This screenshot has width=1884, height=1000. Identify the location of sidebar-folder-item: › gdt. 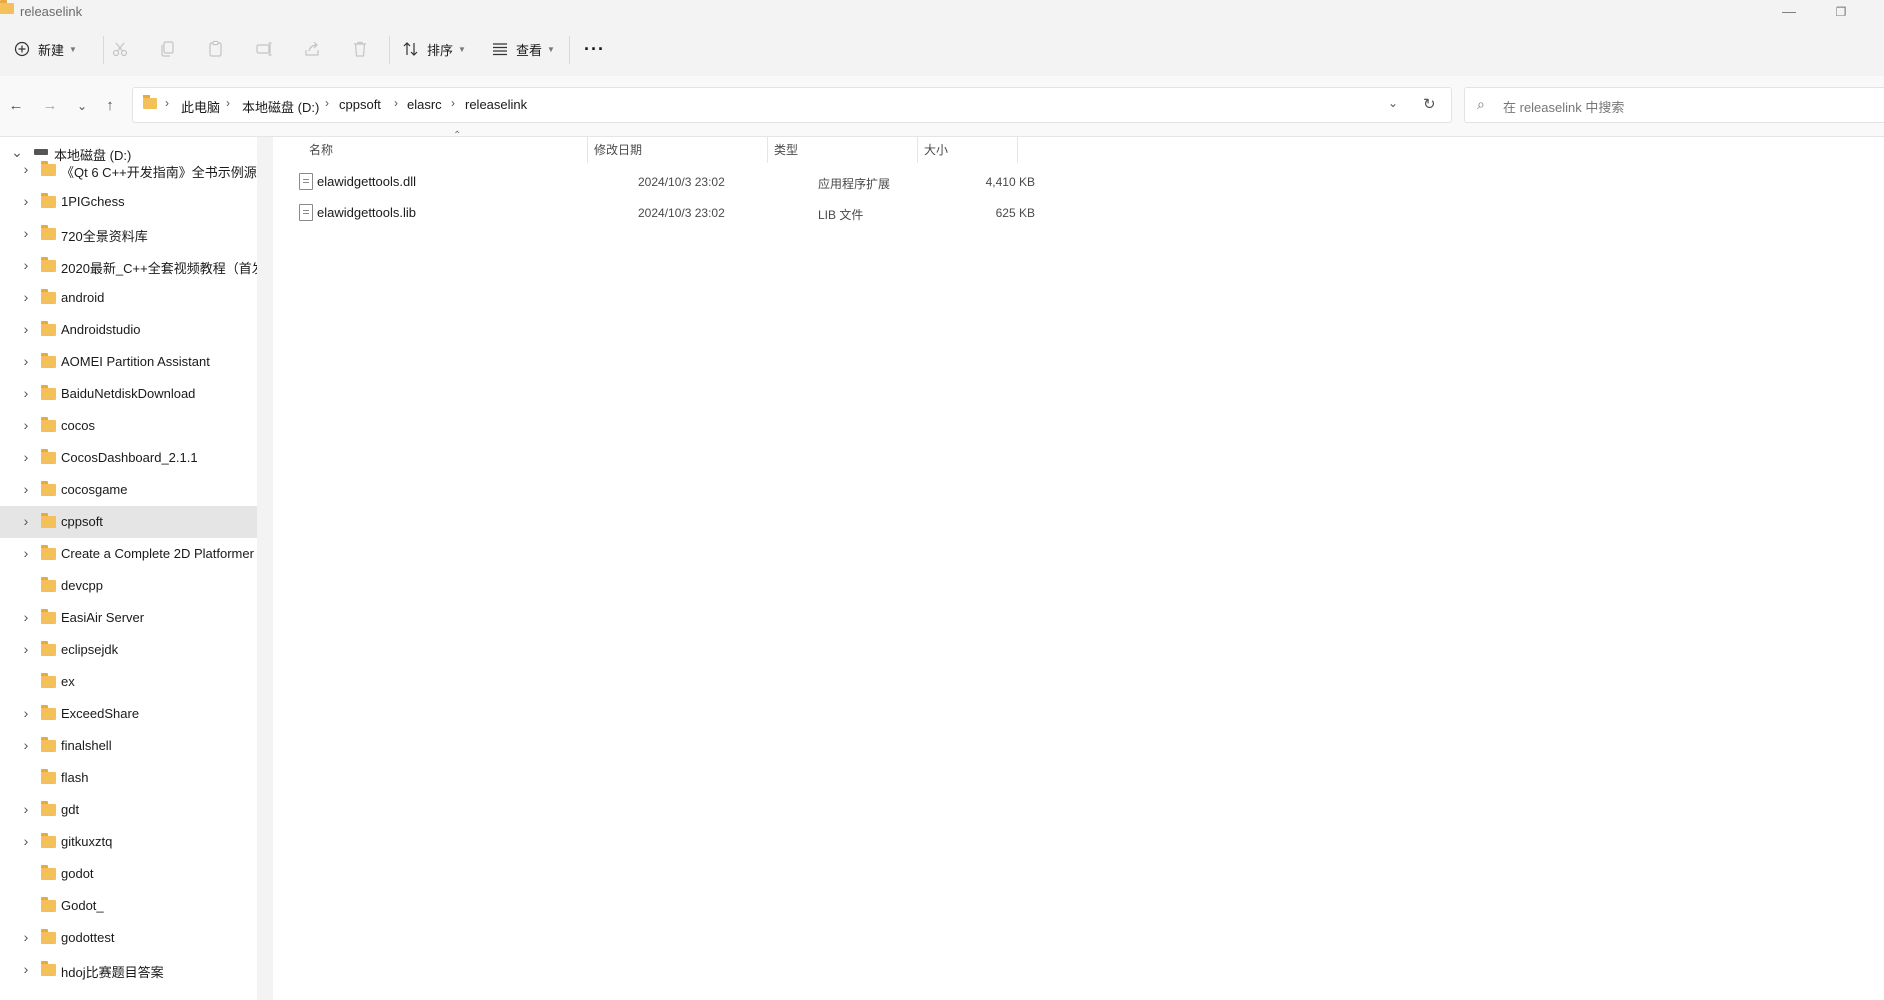
(128, 810).